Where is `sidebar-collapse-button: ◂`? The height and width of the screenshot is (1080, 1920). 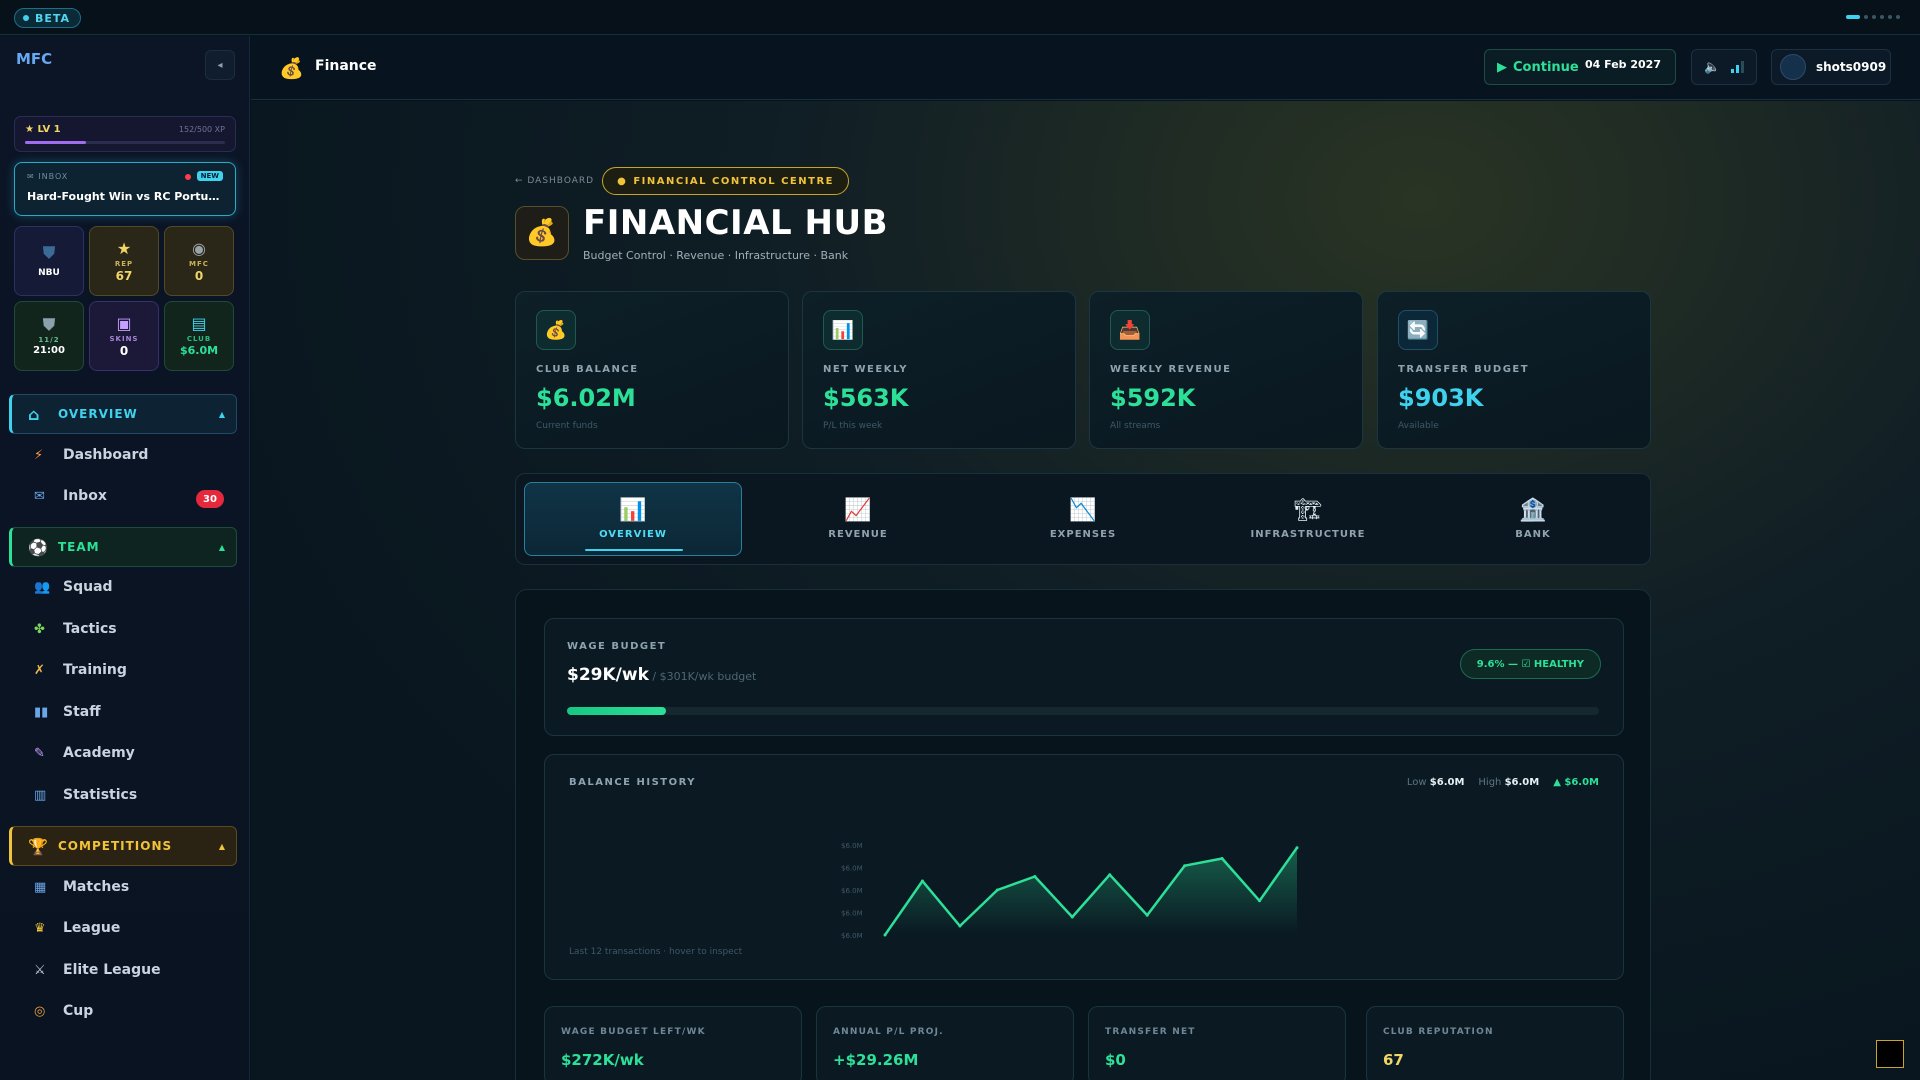
sidebar-collapse-button: ◂ is located at coordinates (220, 65).